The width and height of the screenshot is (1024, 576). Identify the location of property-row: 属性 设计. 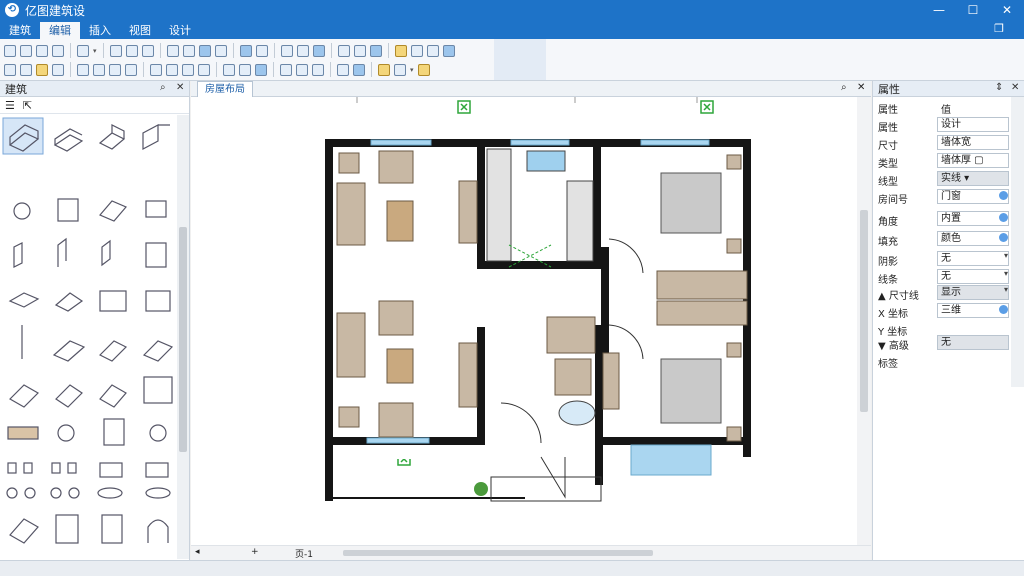
(942, 125).